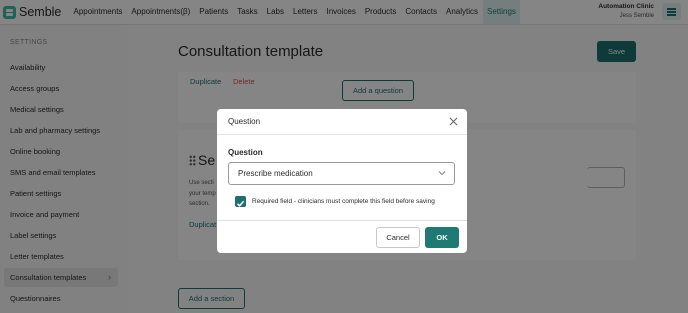 This screenshot has width=688, height=313. What do you see at coordinates (453, 121) in the screenshot?
I see `close-icon` at bounding box center [453, 121].